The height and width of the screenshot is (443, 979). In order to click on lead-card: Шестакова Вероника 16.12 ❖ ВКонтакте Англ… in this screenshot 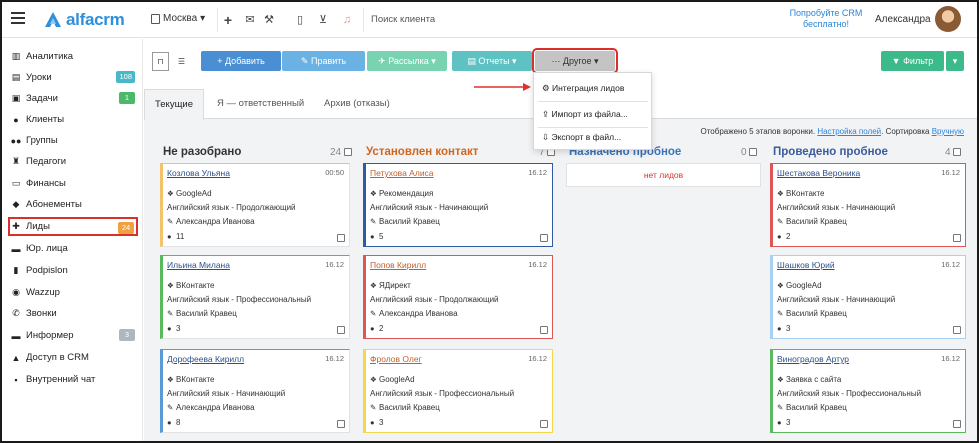, I will do `click(868, 205)`.